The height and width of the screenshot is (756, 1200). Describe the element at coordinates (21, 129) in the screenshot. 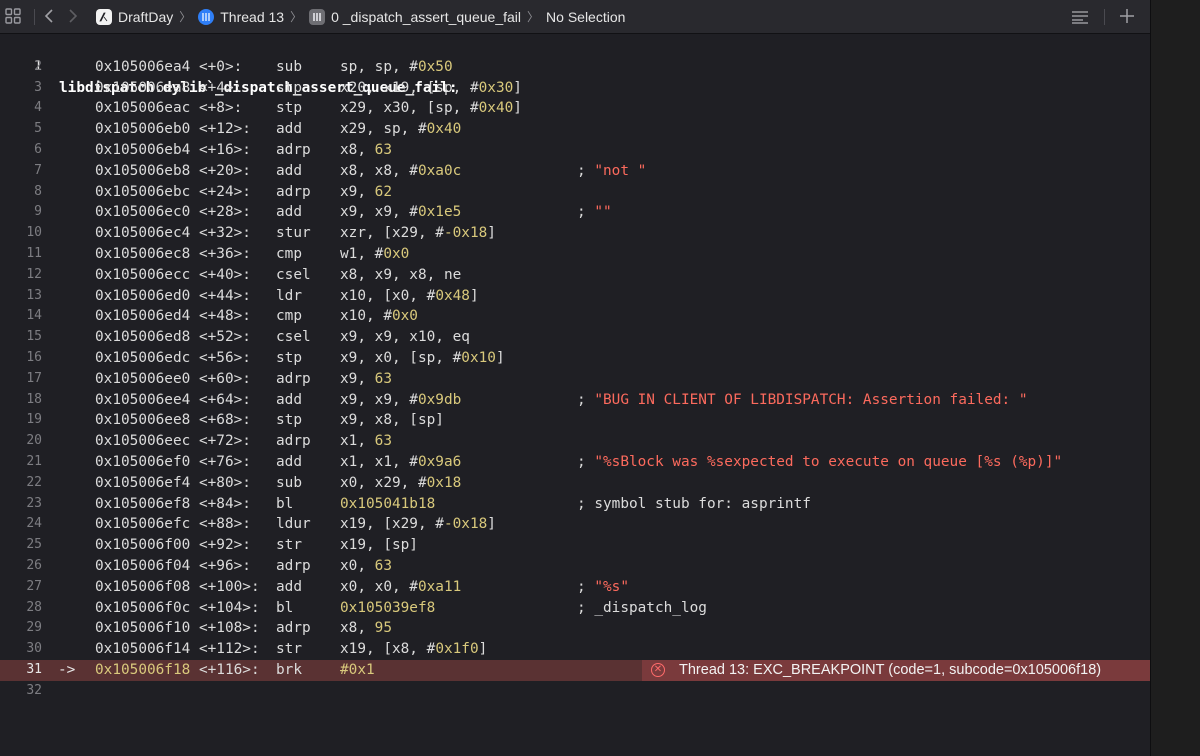

I see `line-number: 5` at that location.